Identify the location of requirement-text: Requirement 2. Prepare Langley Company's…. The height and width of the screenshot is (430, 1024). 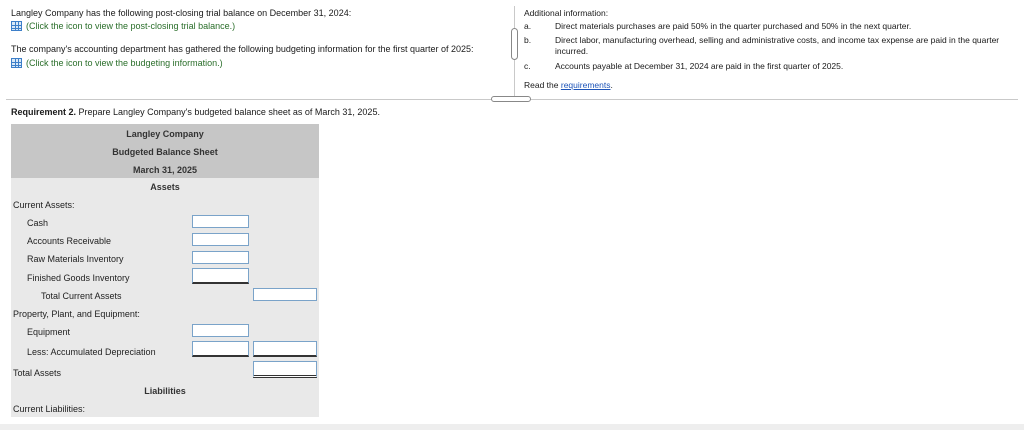
(195, 112).